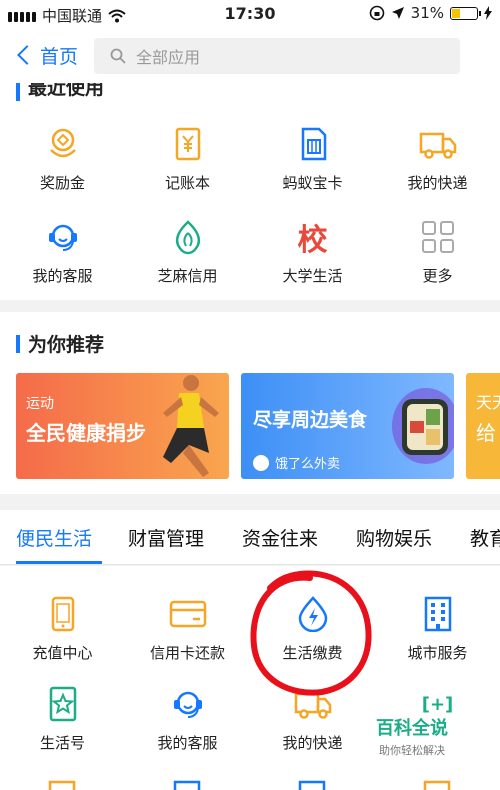  Describe the element at coordinates (261, 462) in the screenshot. I see `eleme-logo-icon` at that location.